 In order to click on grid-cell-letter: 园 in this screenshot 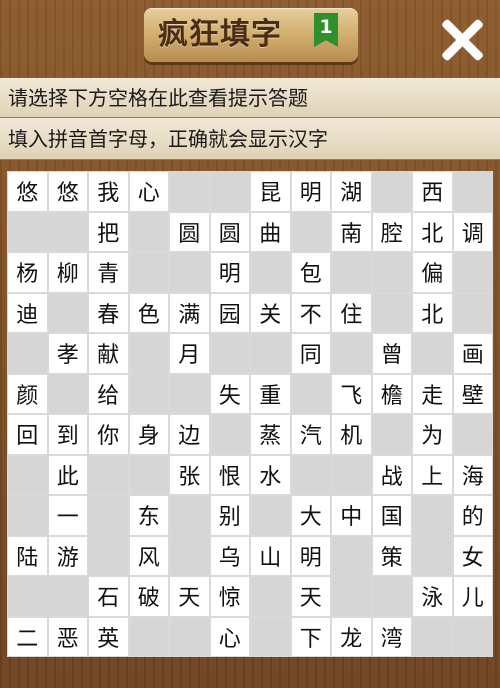, I will do `click(229, 312)`.